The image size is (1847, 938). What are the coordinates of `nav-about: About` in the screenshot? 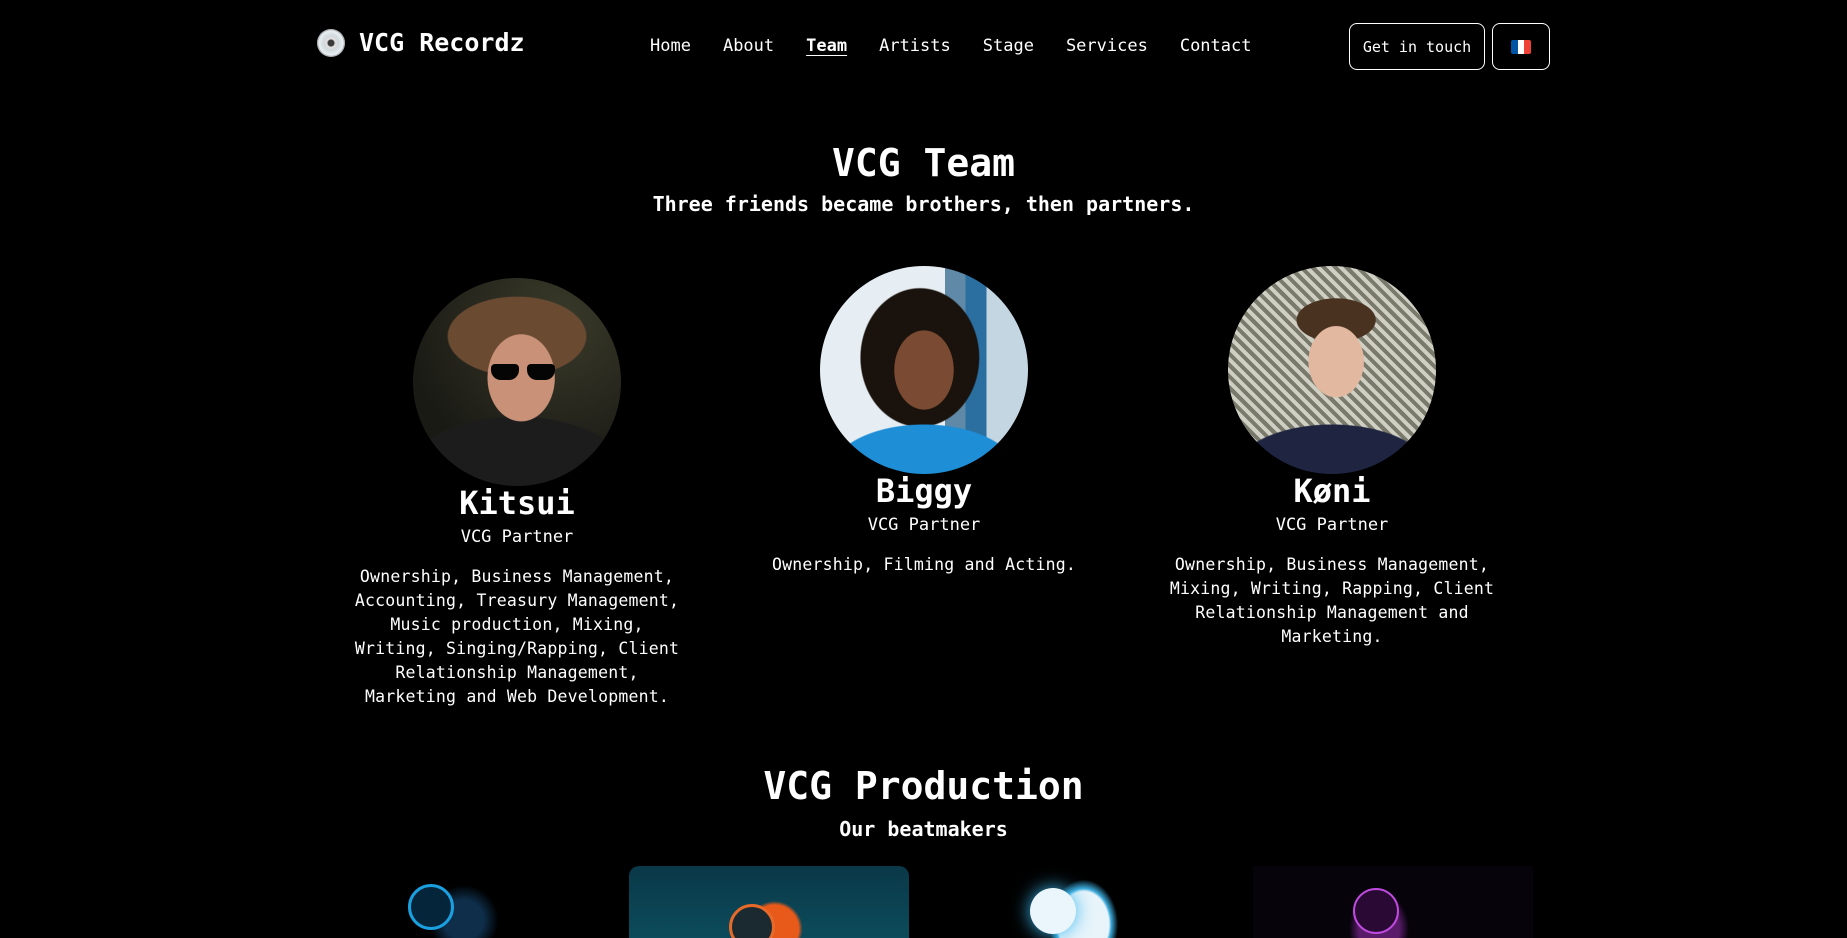 It's located at (748, 46).